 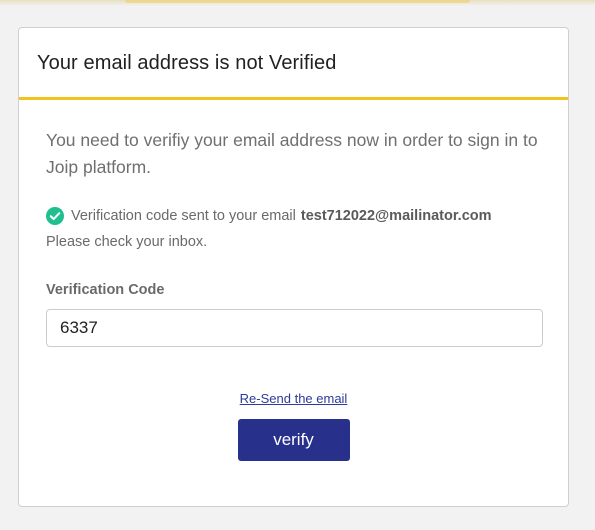 I want to click on verify-button: verify, so click(x=293, y=440).